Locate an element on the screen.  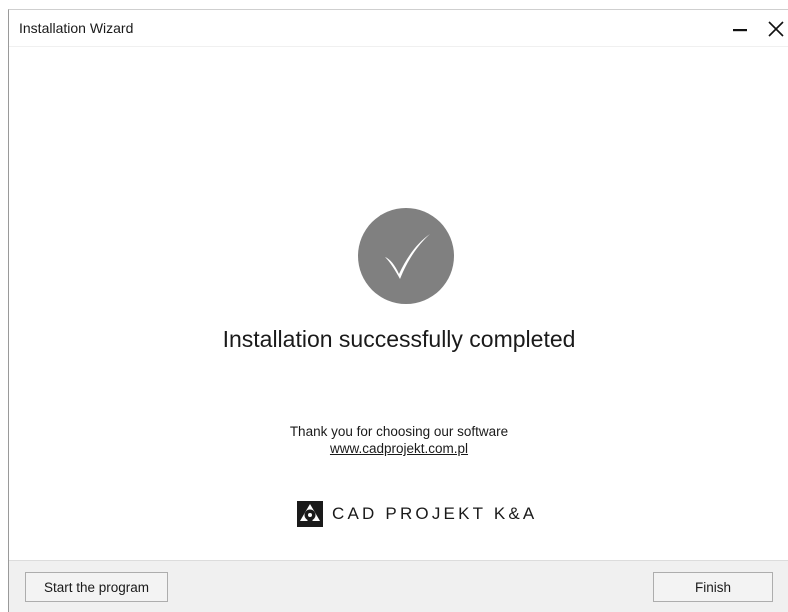
success-status is located at coordinates (406, 256).